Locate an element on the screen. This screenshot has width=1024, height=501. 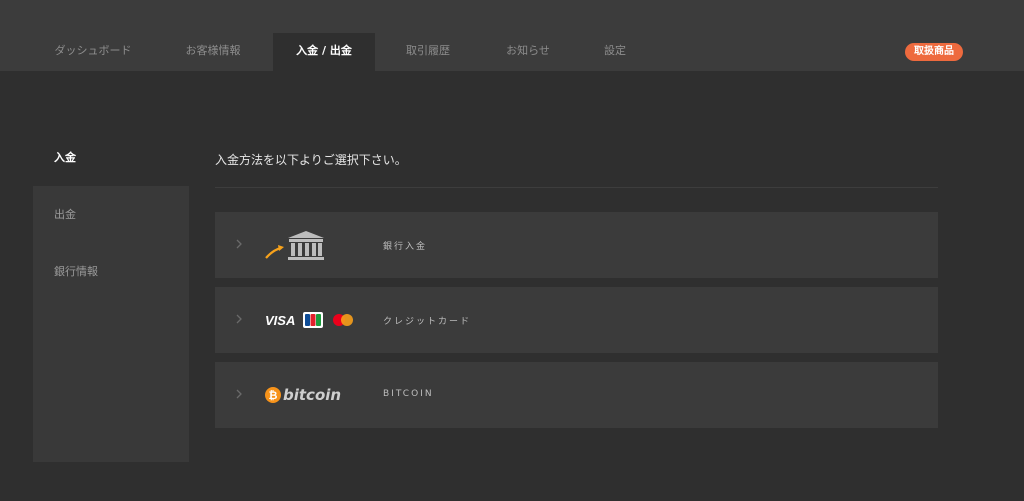
bitcoin-logo: ₿ bitcoin is located at coordinates (303, 395).